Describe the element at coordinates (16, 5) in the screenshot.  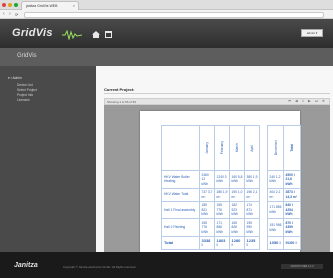
I see `maximize-window-icon` at that location.